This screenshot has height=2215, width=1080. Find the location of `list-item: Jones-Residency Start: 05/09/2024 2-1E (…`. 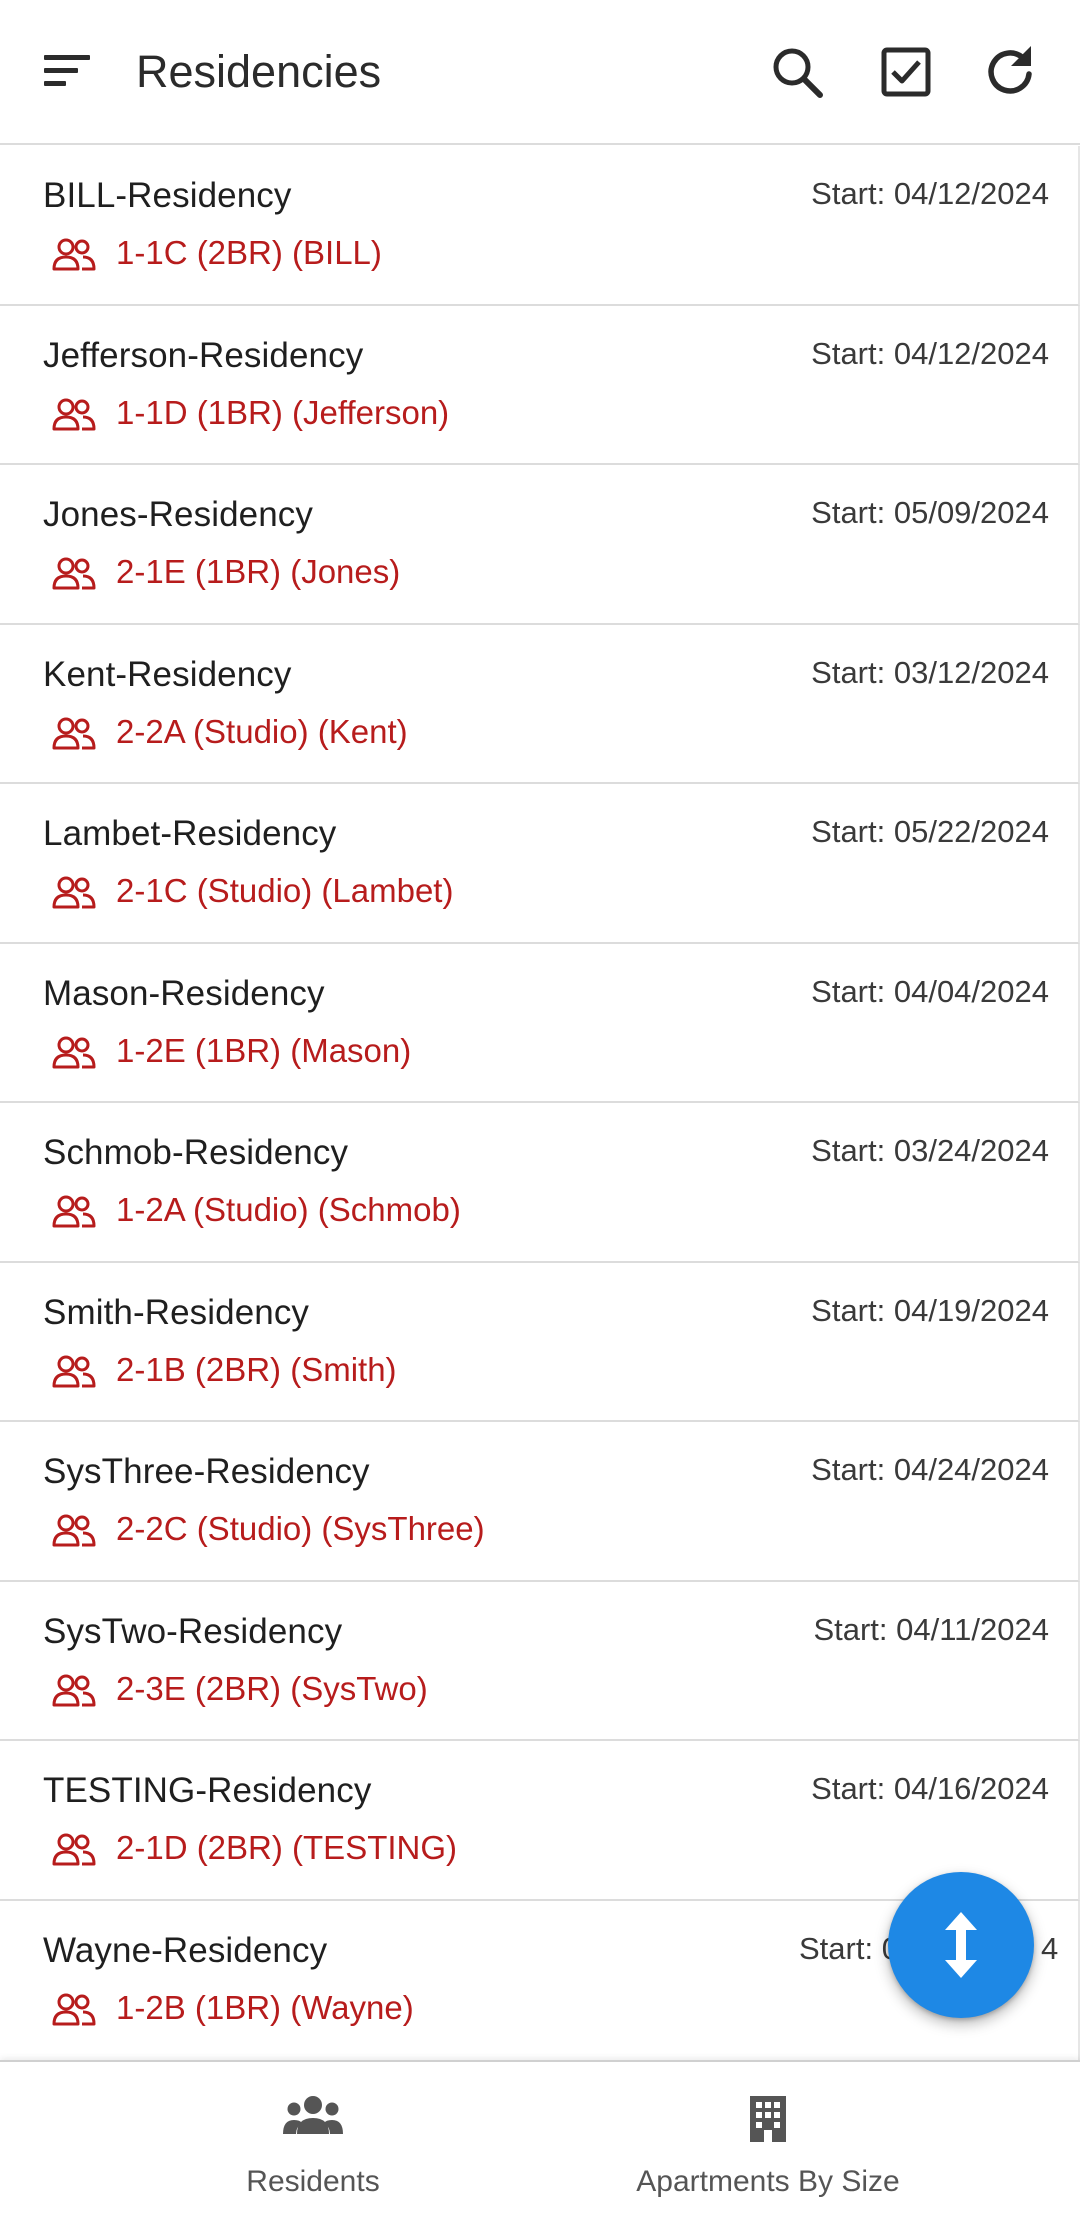

list-item: Jones-Residency Start: 05/09/2024 2-1E (… is located at coordinates (540, 545).